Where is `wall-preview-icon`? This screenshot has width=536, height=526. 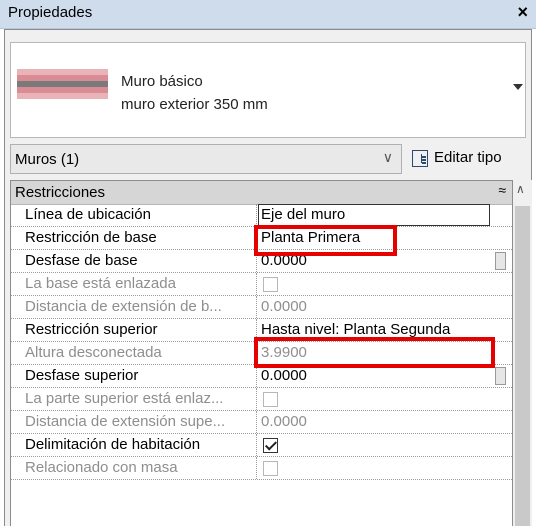 wall-preview-icon is located at coordinates (62, 90).